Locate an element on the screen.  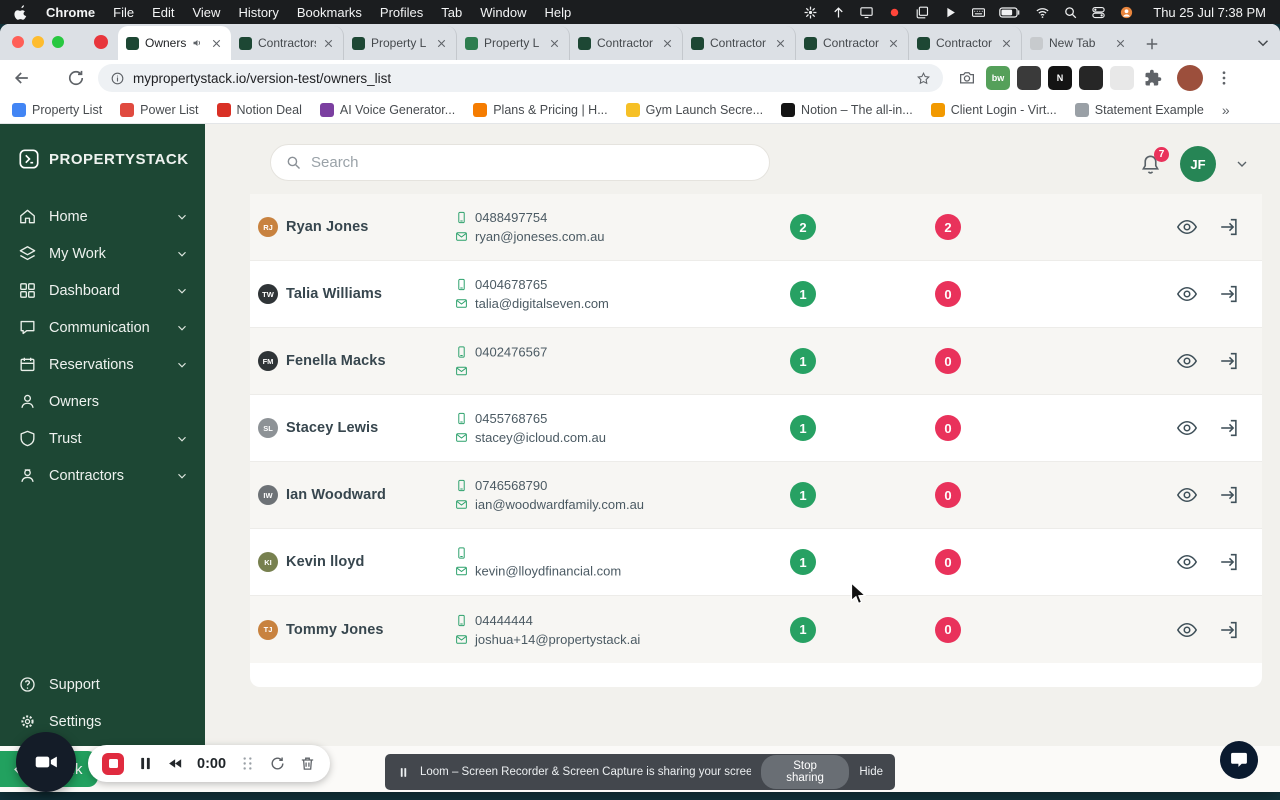
stop-sharing-button: Stop sharing is located at coordinates (805, 772).